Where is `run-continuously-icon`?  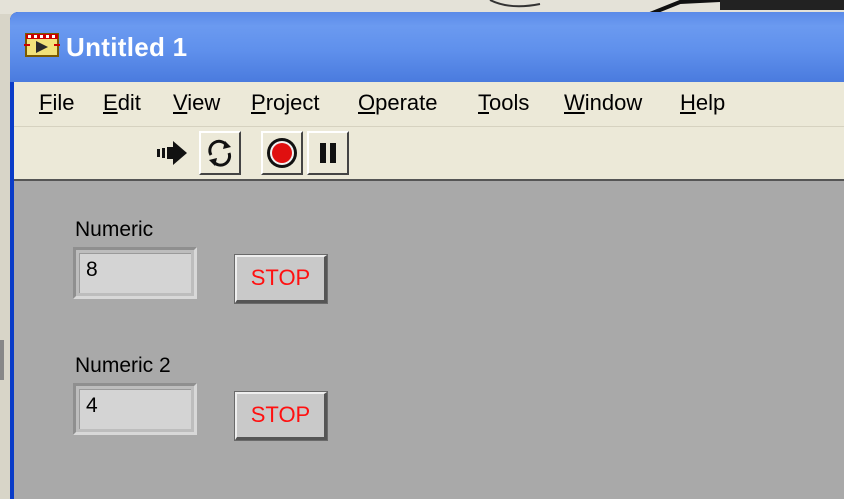 run-continuously-icon is located at coordinates (220, 153).